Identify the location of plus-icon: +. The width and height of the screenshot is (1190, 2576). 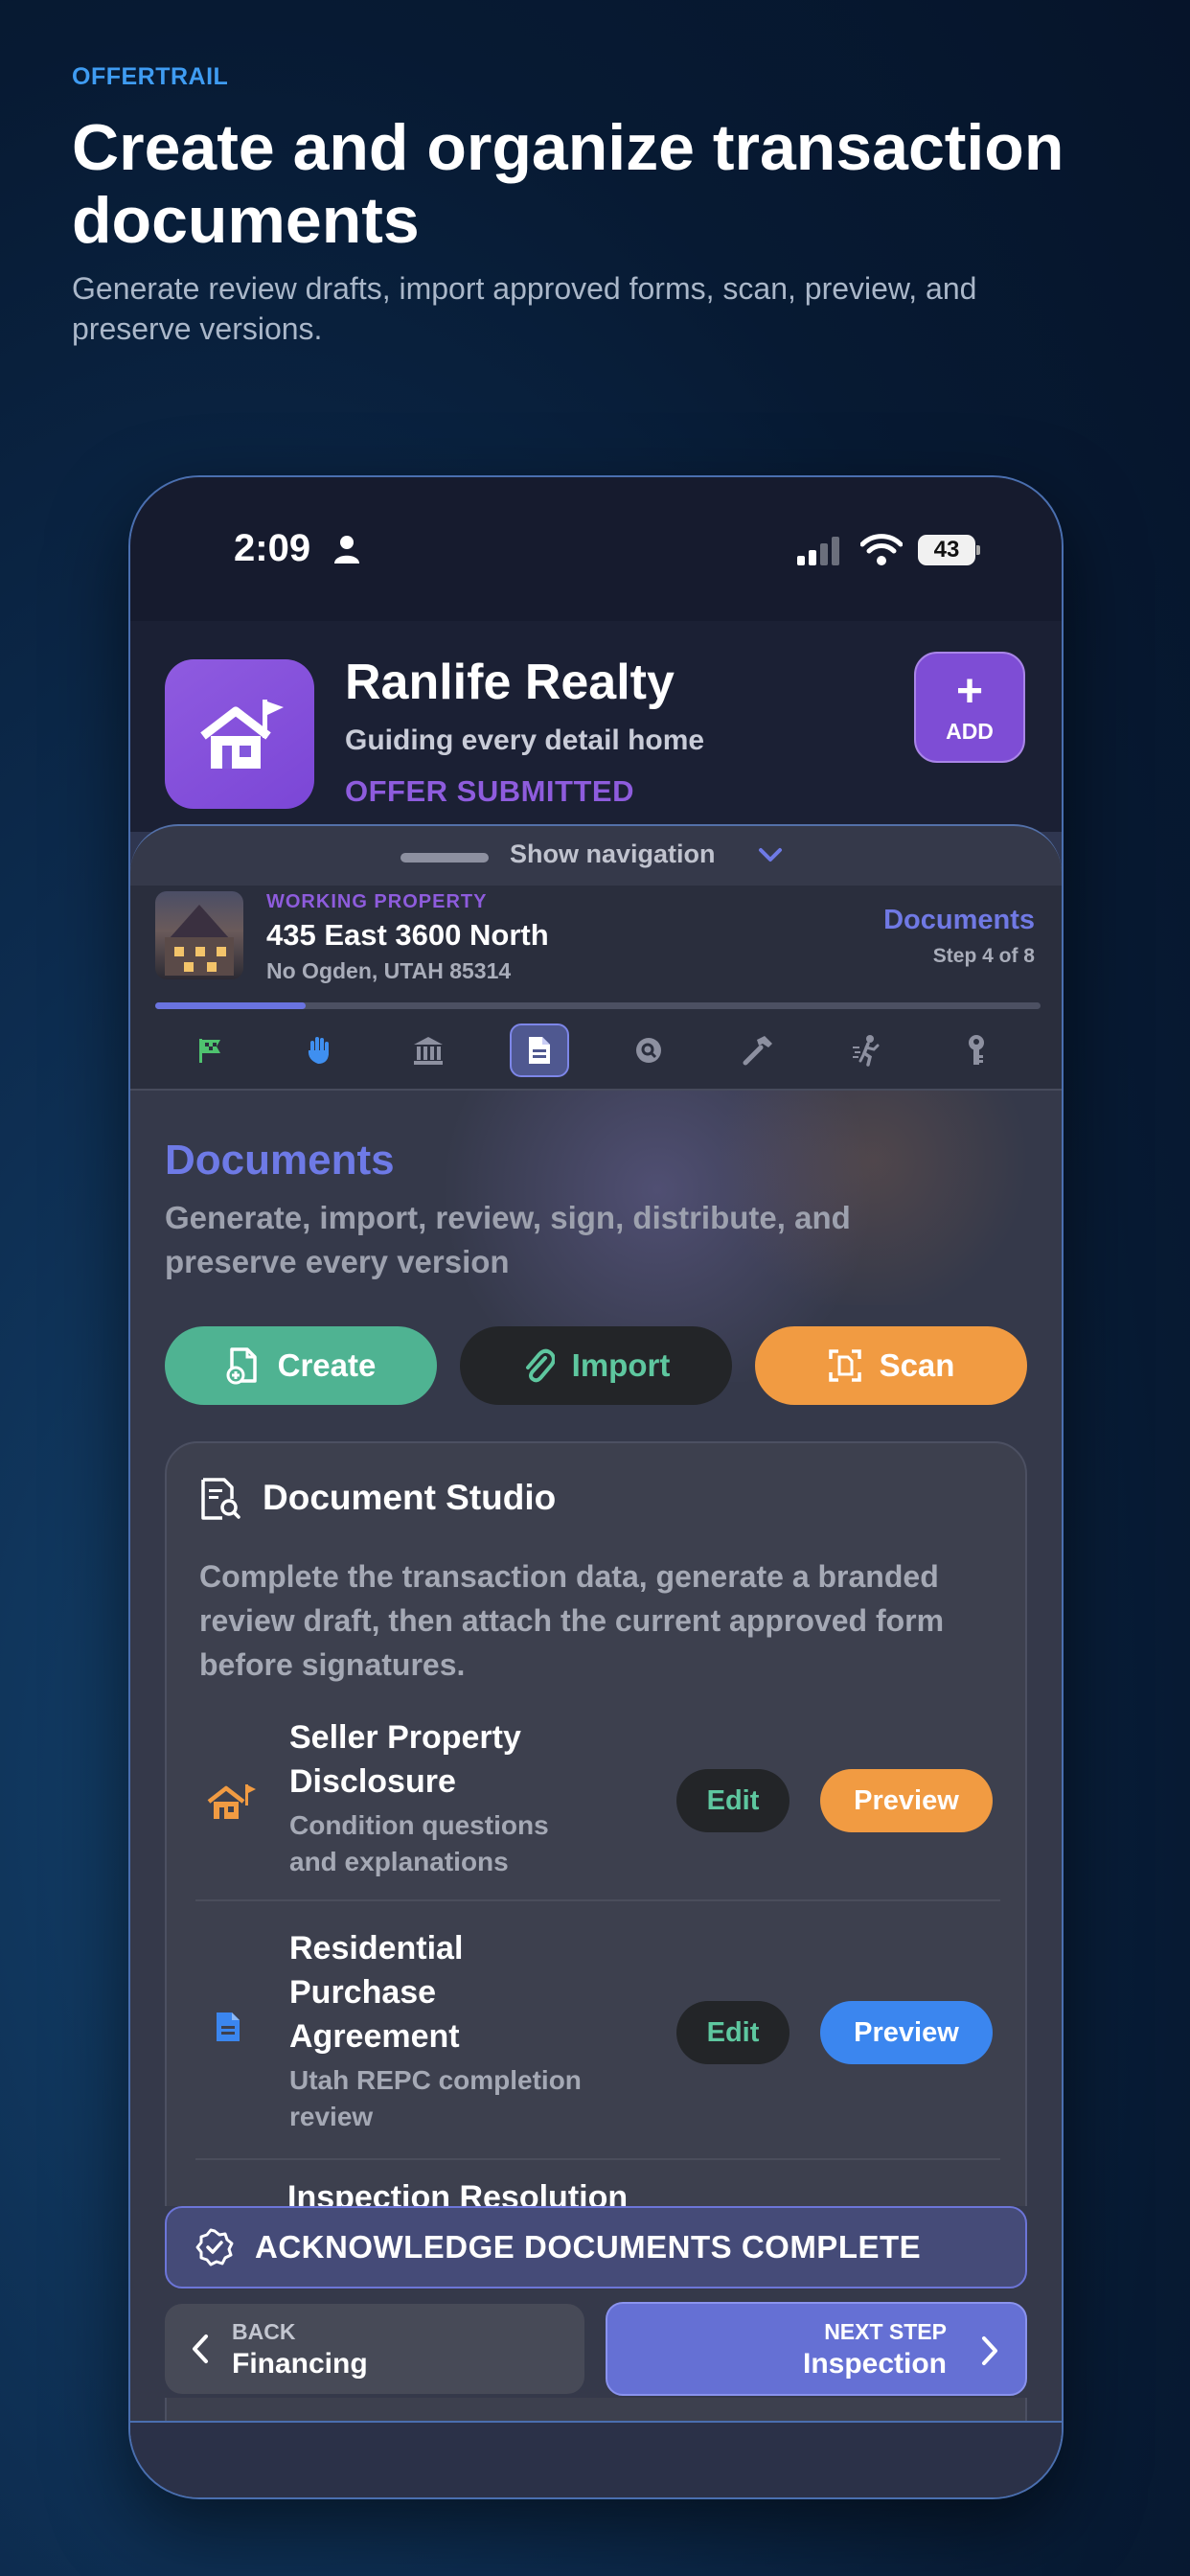
(969, 691).